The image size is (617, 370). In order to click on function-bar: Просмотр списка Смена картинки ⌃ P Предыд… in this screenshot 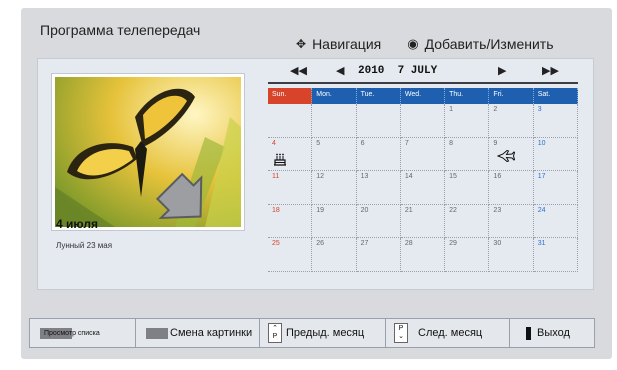, I will do `click(312, 333)`.